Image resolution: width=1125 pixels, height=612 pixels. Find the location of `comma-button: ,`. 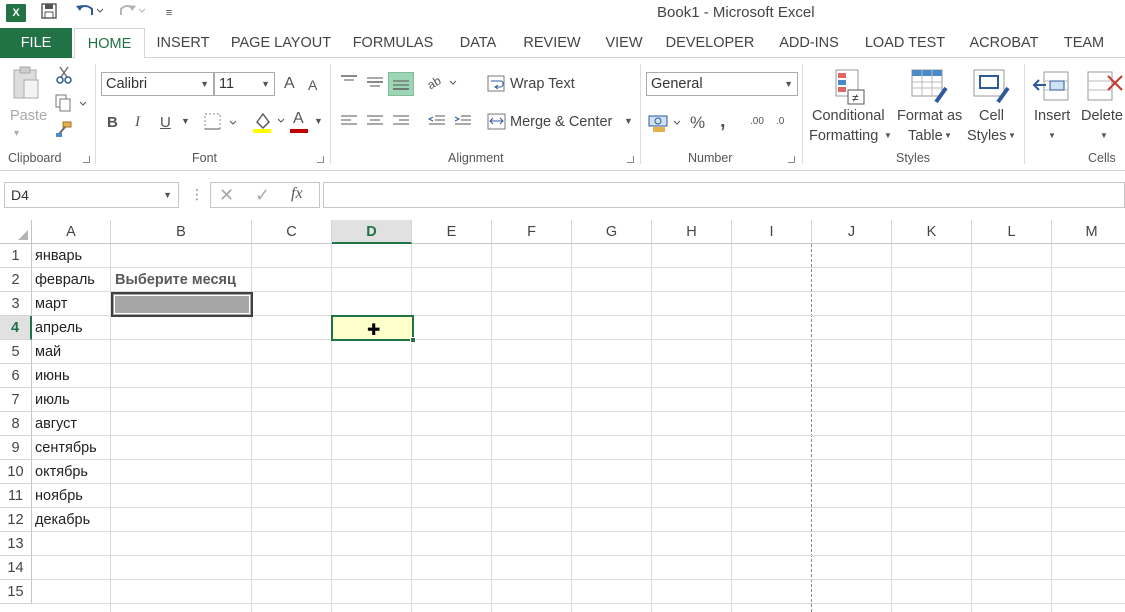

comma-button: , is located at coordinates (723, 121).